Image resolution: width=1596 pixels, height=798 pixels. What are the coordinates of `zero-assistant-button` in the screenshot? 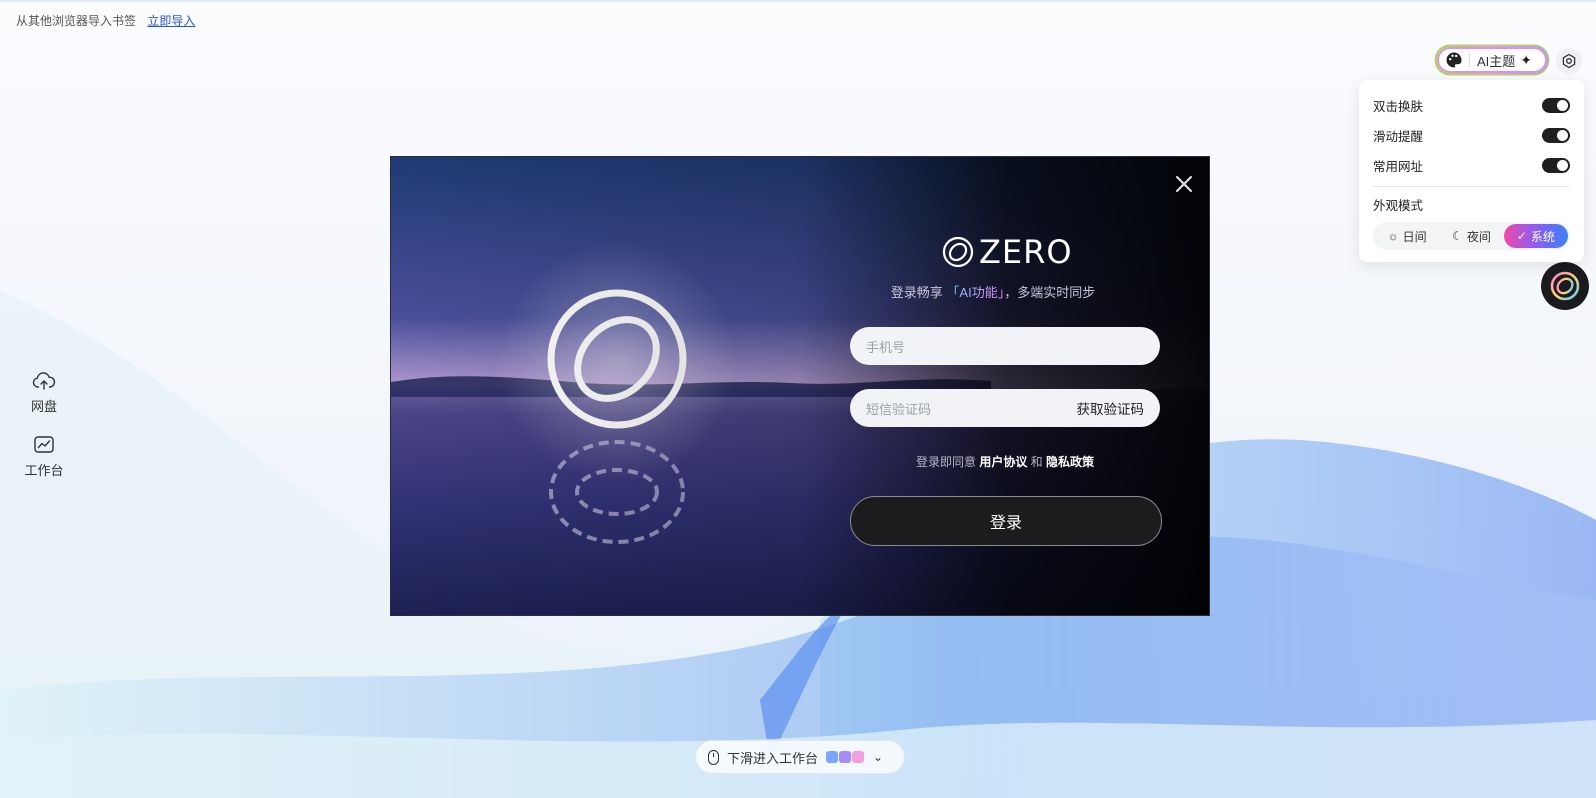 It's located at (1565, 286).